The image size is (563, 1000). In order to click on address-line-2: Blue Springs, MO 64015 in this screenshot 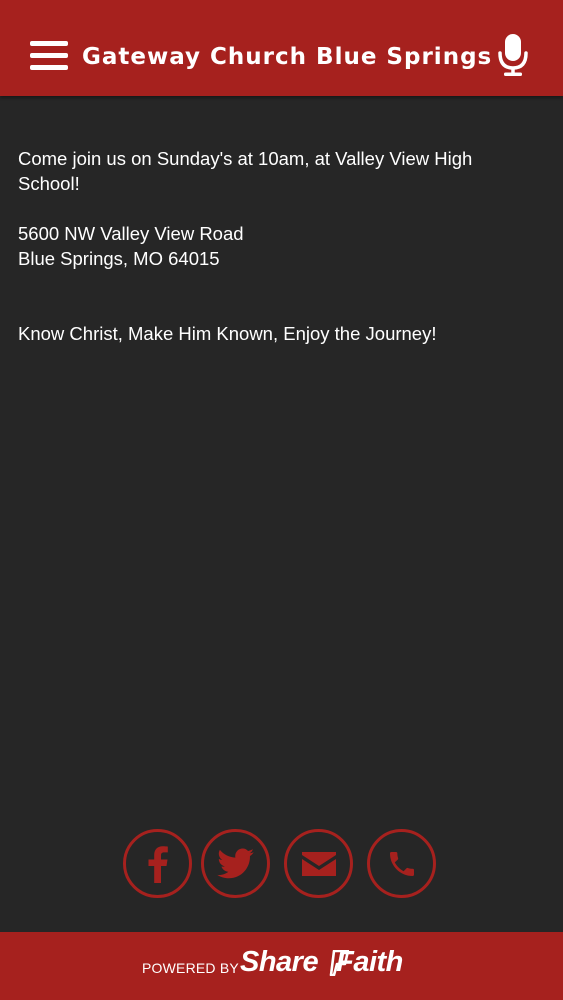, I will do `click(119, 258)`.